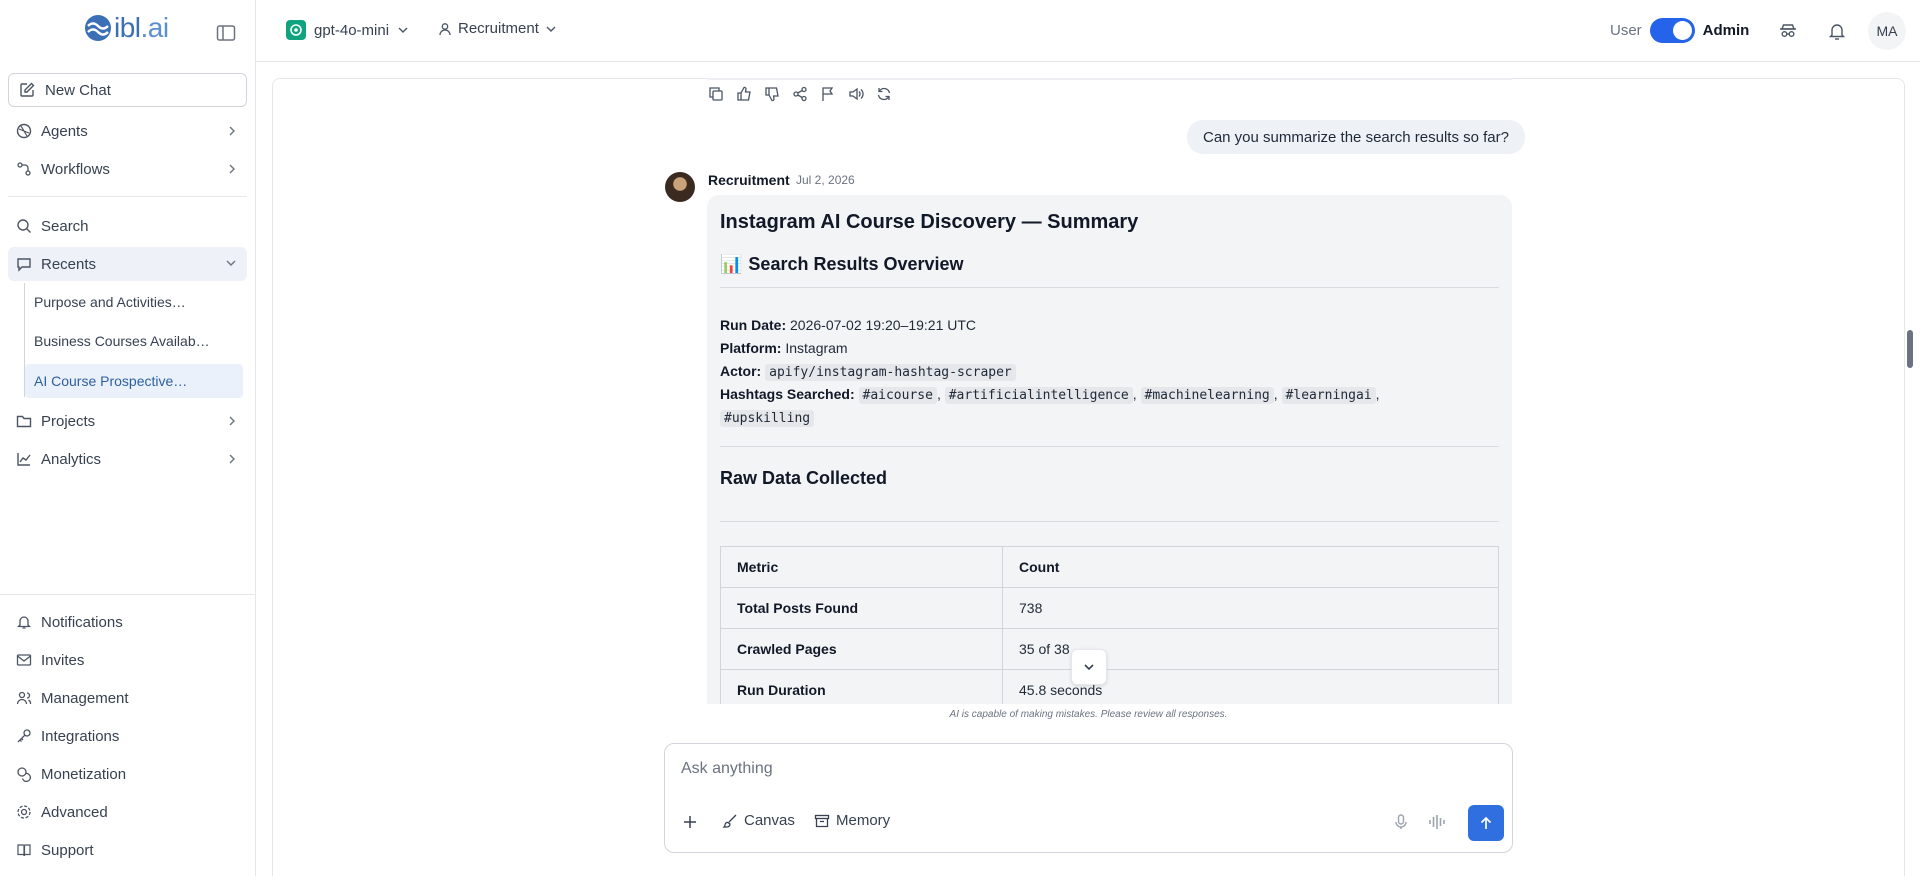  I want to click on voice-waveform-icon, so click(1437, 822).